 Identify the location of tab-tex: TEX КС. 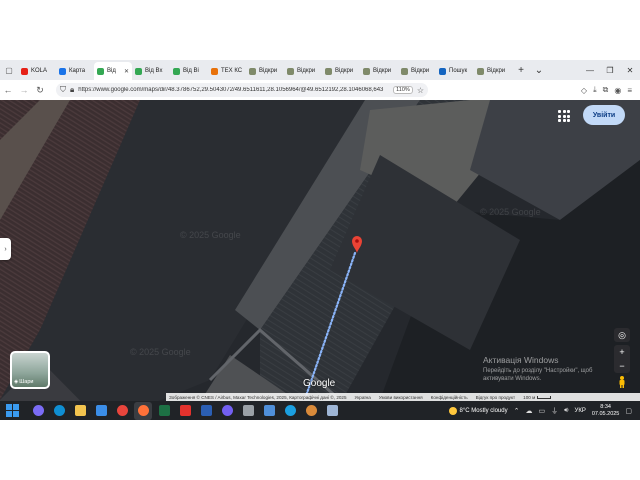
(227, 71).